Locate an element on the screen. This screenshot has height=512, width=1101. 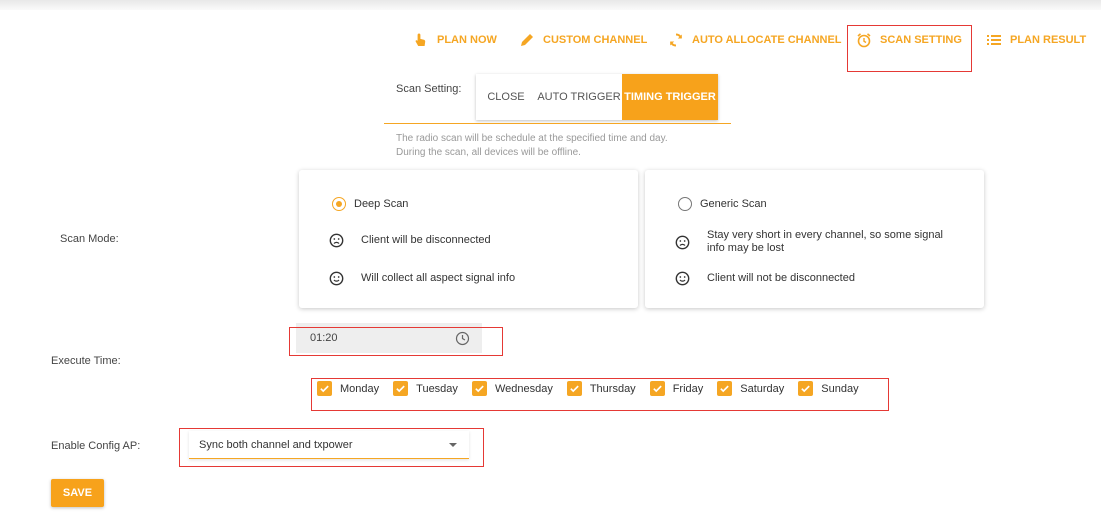
generic-scan-radio-option: Generic Scan is located at coordinates (722, 204).